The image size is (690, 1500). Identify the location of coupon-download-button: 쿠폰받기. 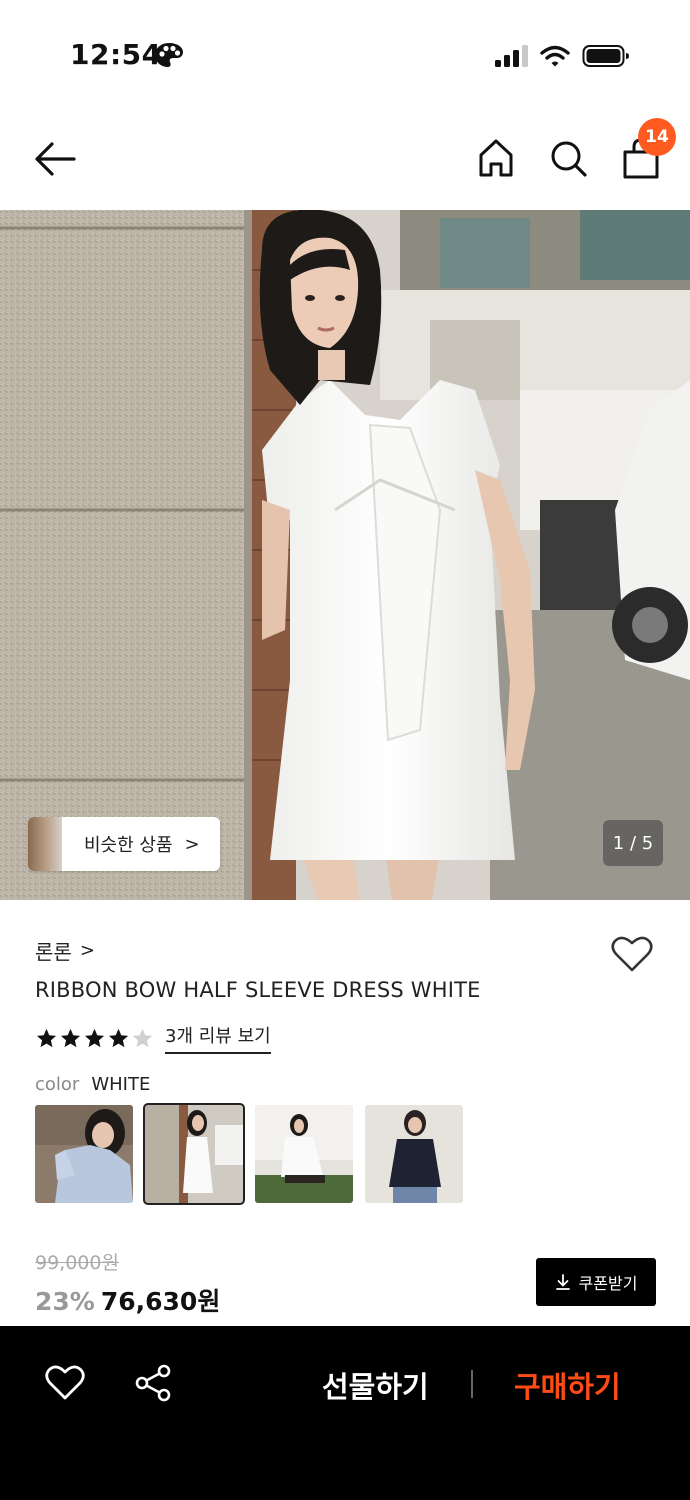
(596, 1282).